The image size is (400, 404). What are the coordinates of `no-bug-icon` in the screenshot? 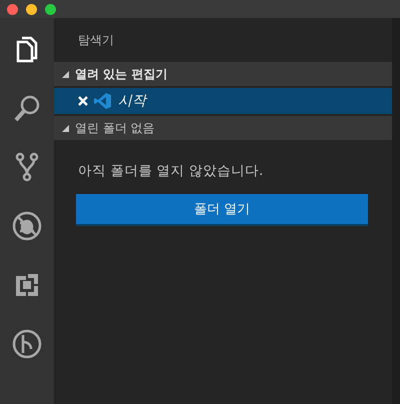 It's located at (27, 226).